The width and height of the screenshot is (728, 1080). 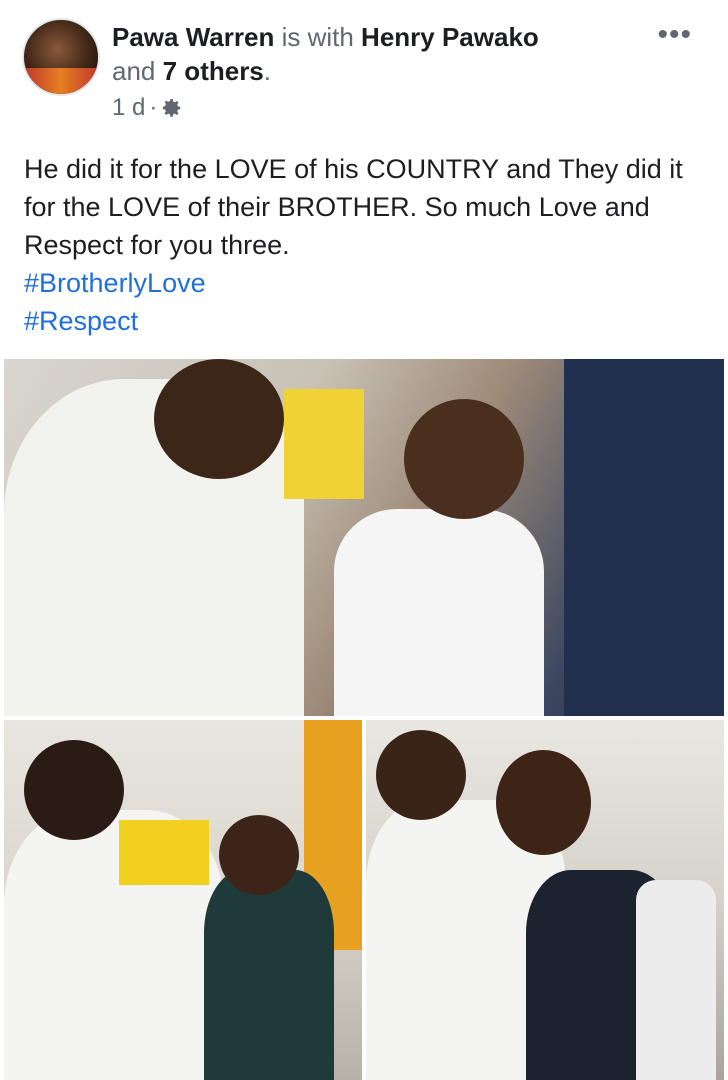 What do you see at coordinates (369, 283) in the screenshot?
I see `hashtag-brotherlylove: #BrotherlyLove` at bounding box center [369, 283].